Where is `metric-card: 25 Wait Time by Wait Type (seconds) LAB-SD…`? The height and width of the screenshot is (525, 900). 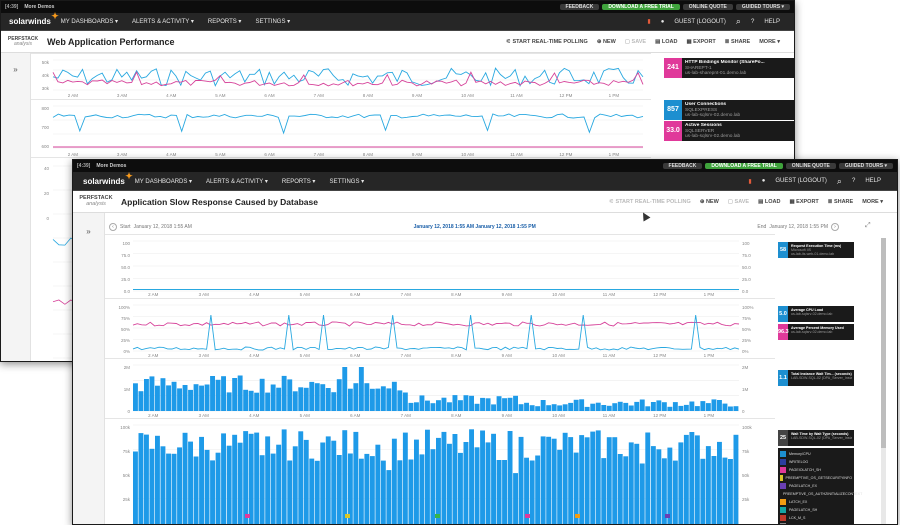 metric-card: 25 Wait Time by Wait Type (seconds) LAB-SD… is located at coordinates (816, 438).